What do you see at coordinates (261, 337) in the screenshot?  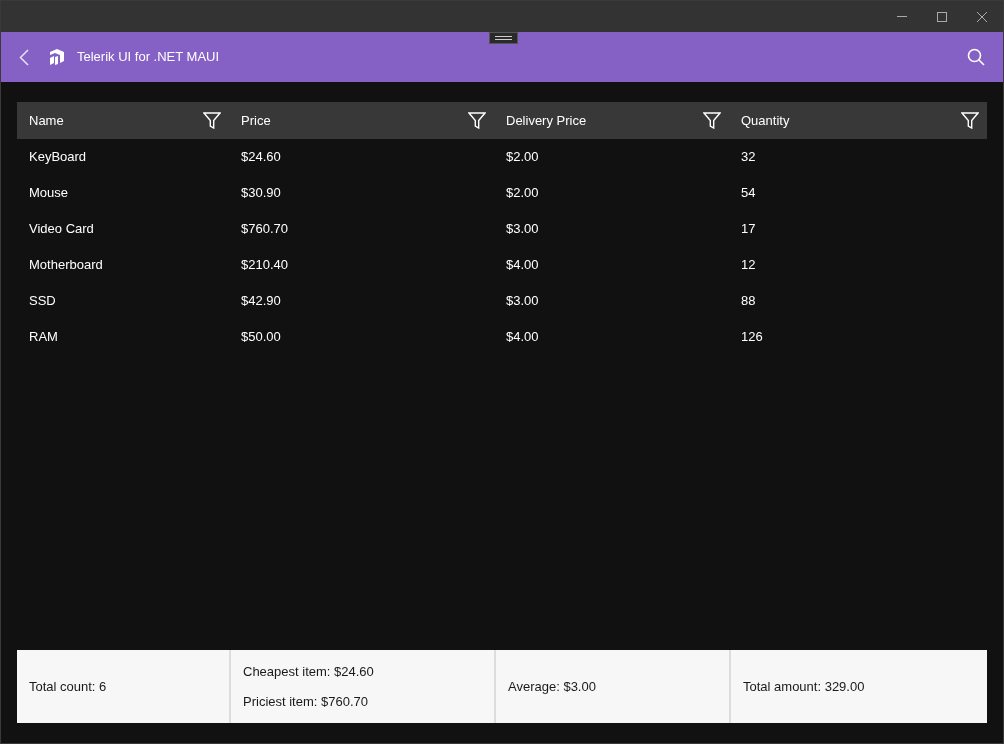 I see `table-cell: $50.00` at bounding box center [261, 337].